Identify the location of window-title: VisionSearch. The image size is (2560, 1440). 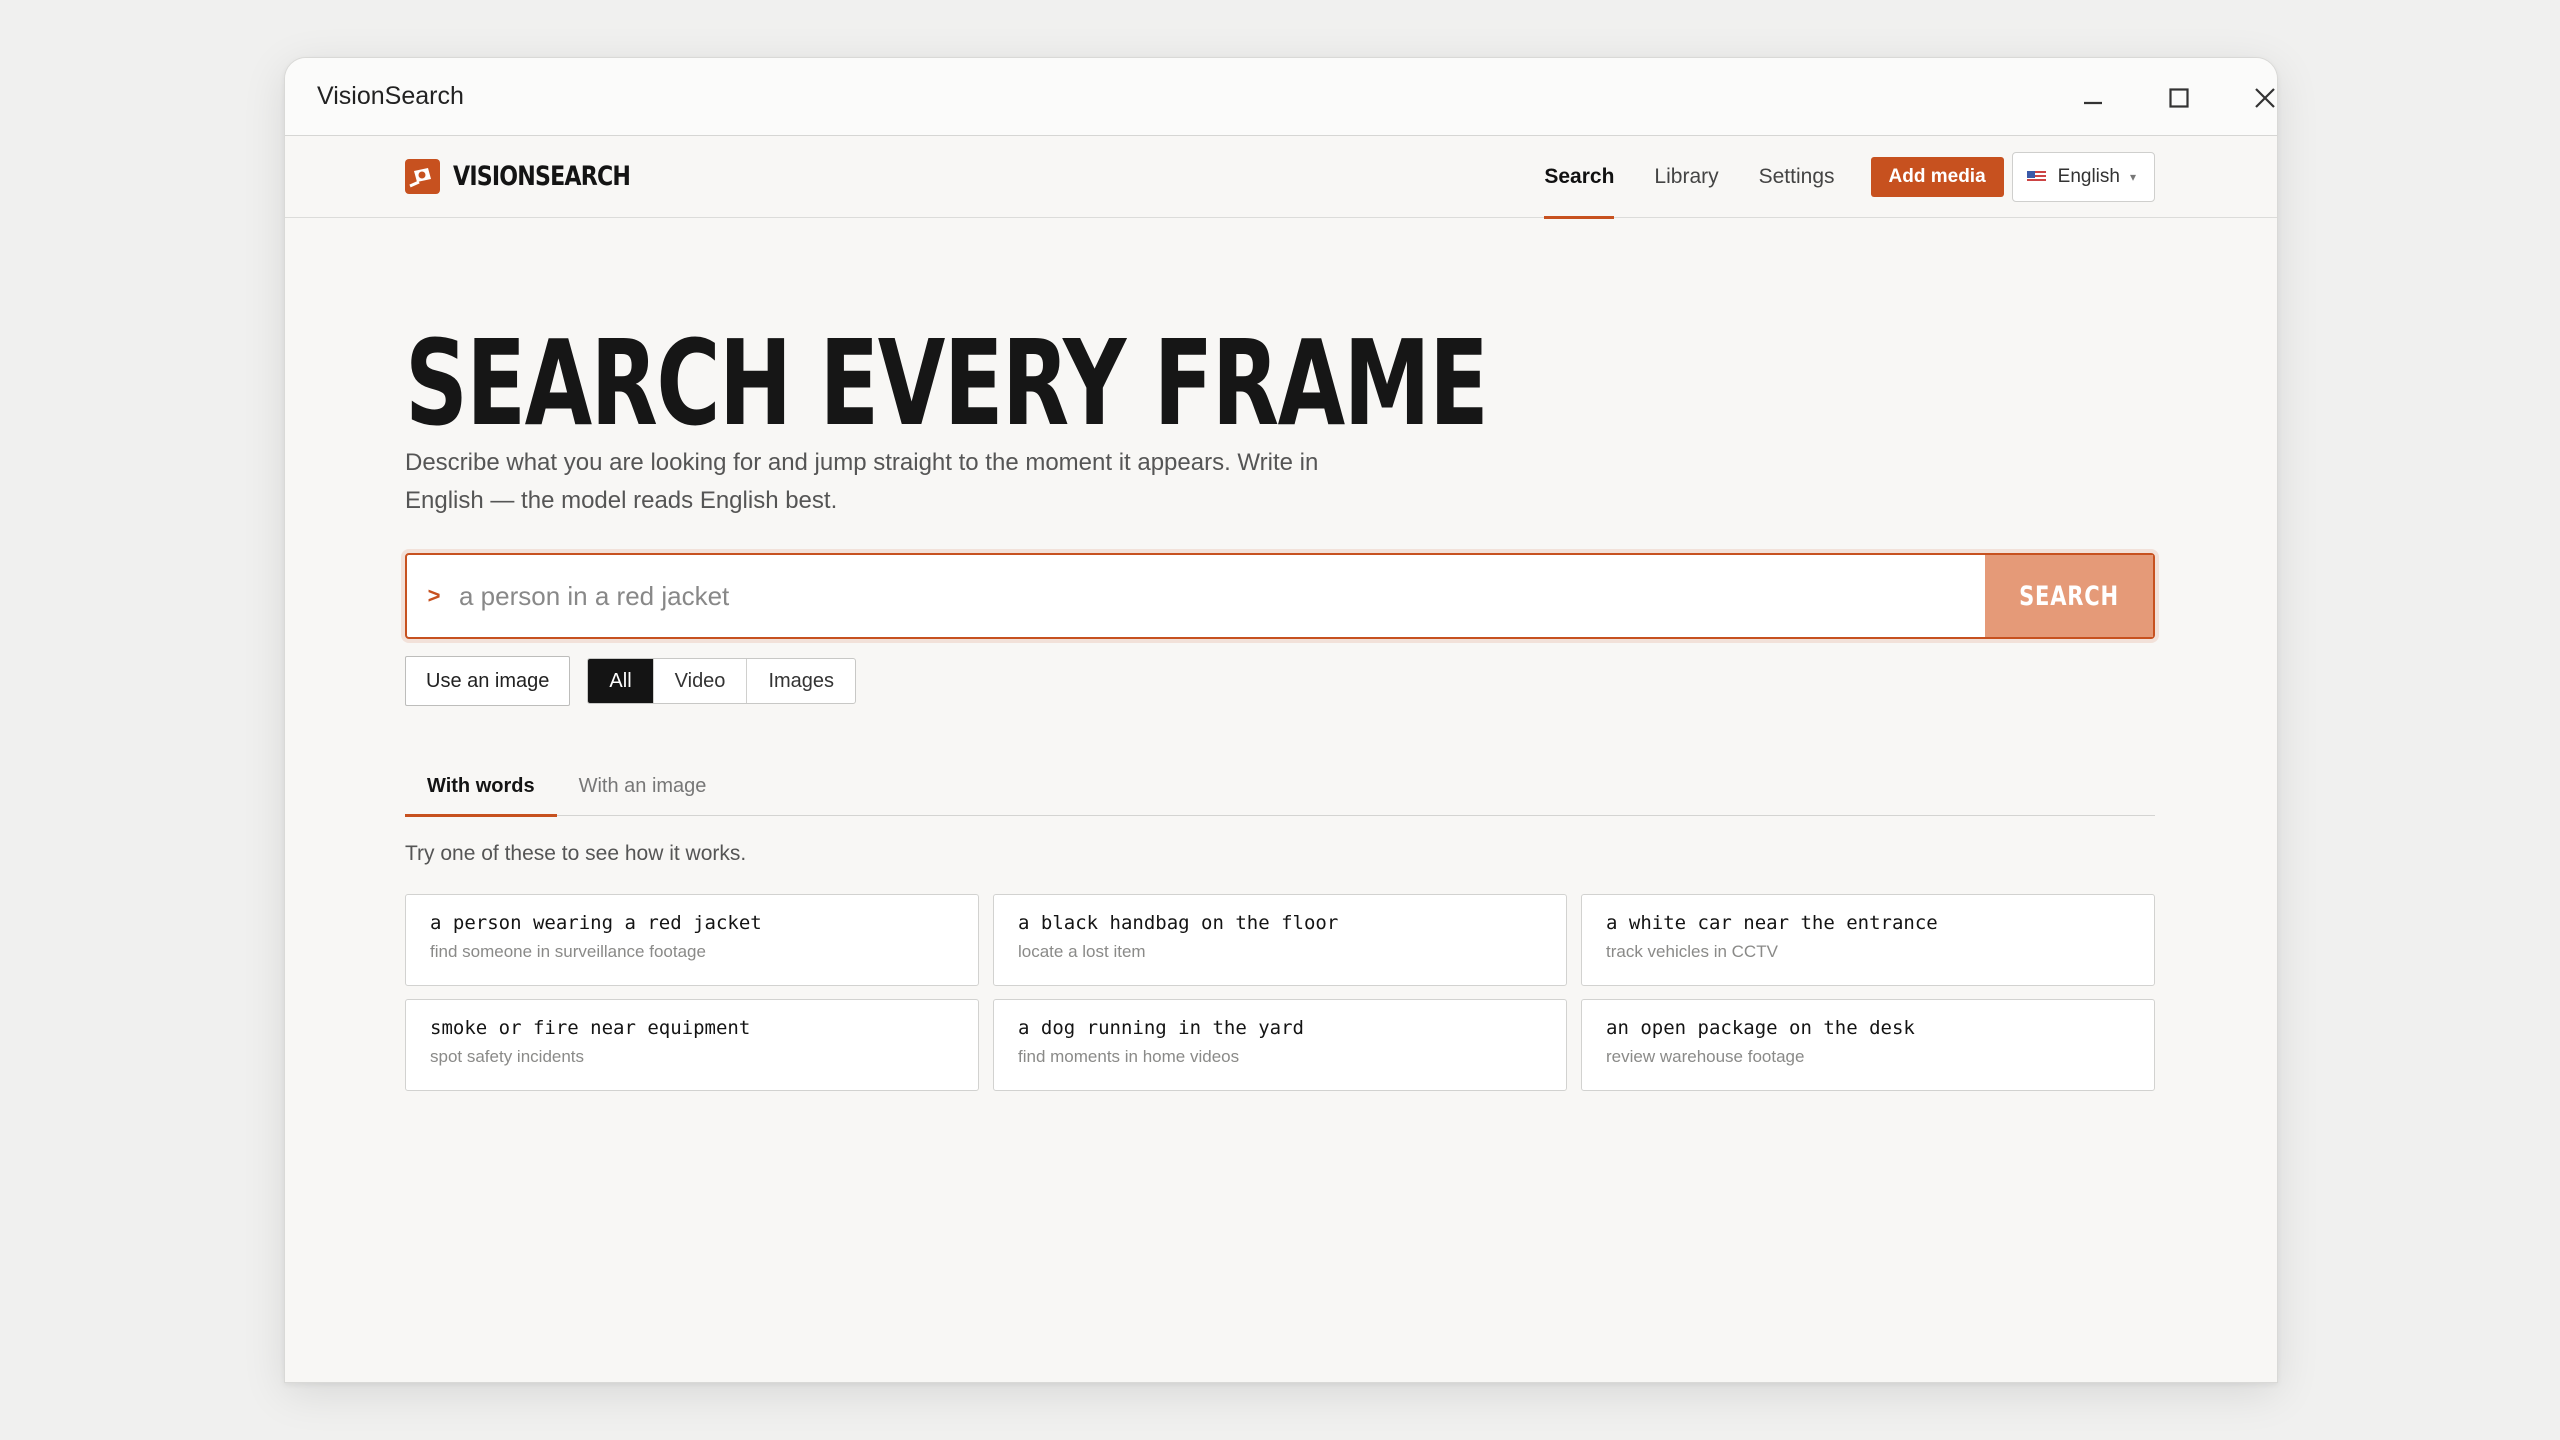
(390, 96).